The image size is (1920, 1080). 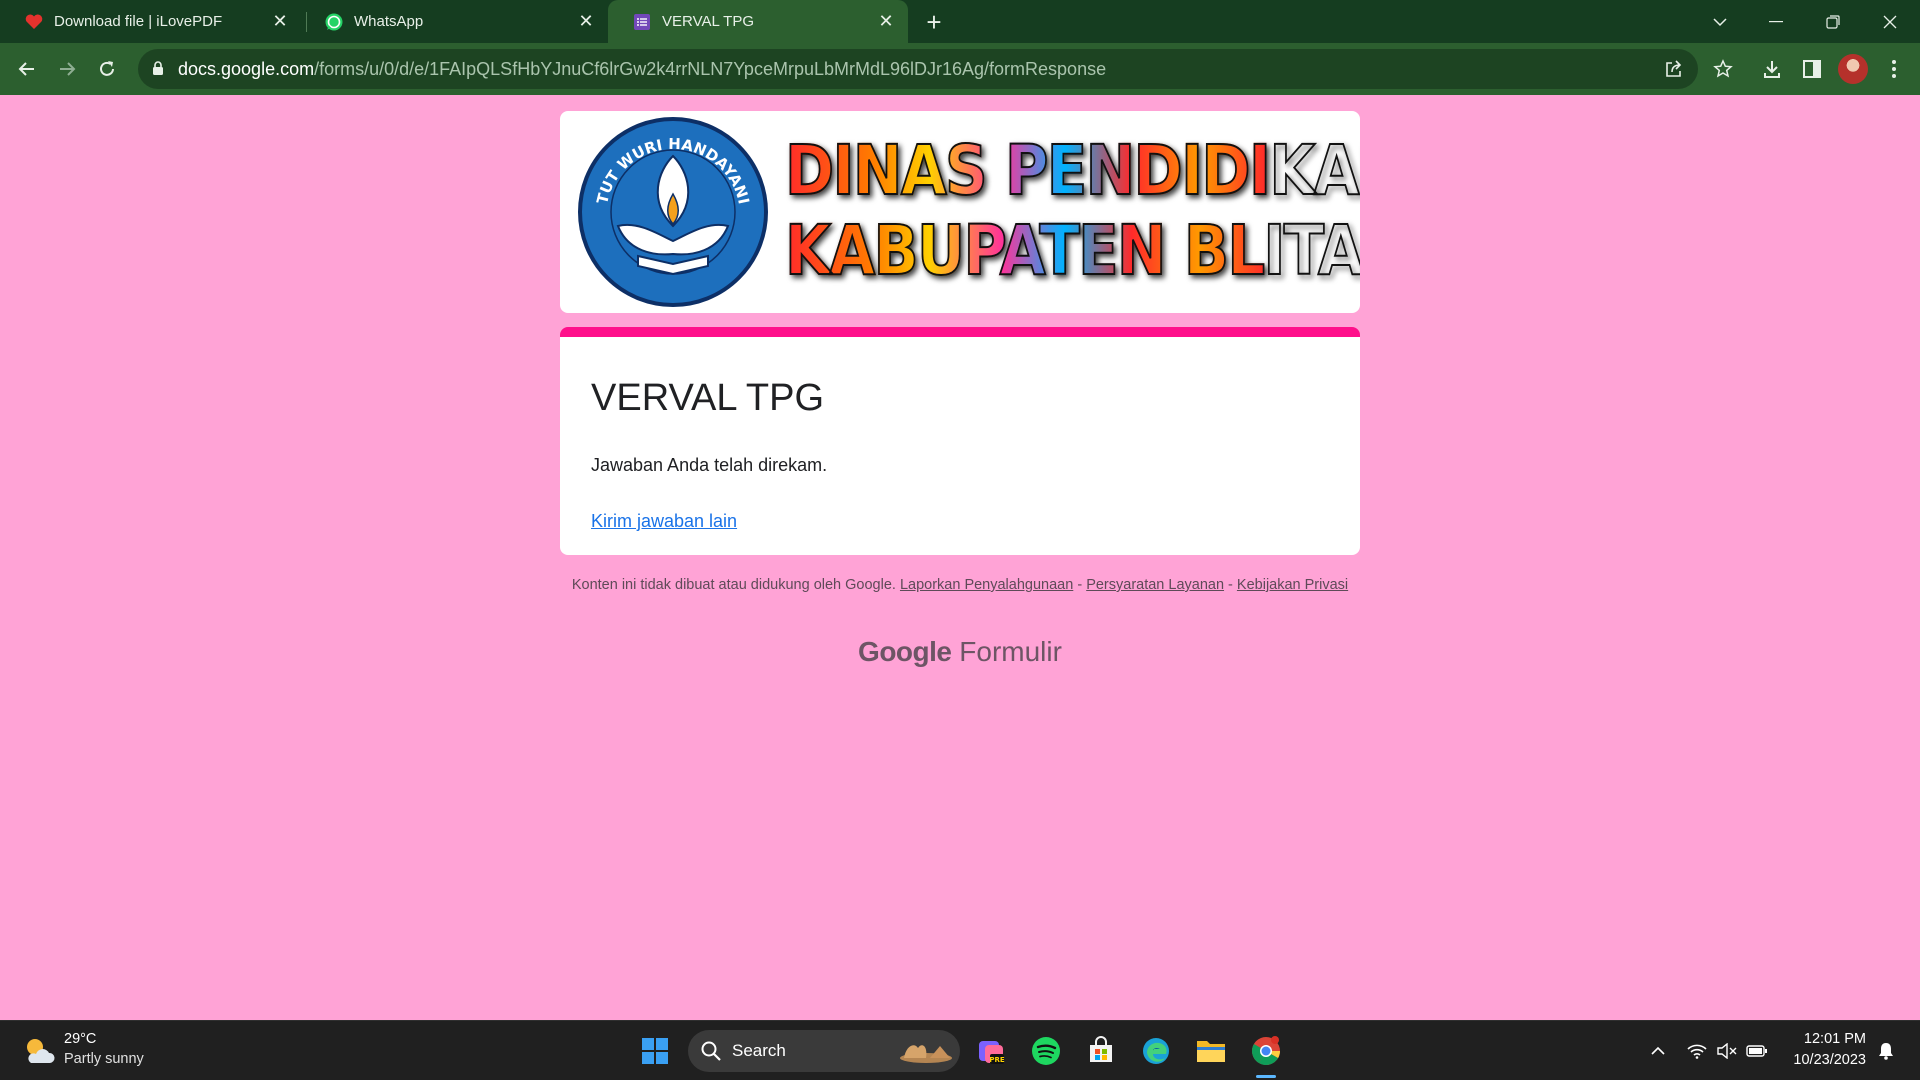 What do you see at coordinates (934, 22) in the screenshot?
I see `new-tab-button: +` at bounding box center [934, 22].